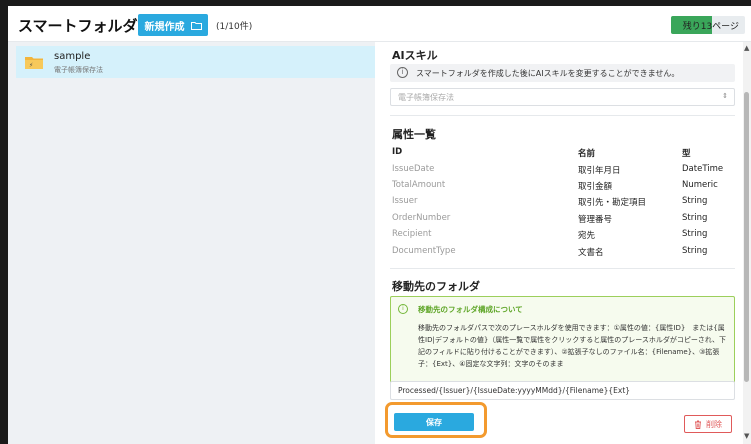 The height and width of the screenshot is (444, 751). What do you see at coordinates (415, 55) in the screenshot?
I see `ai-skill-heading: AIスキル` at bounding box center [415, 55].